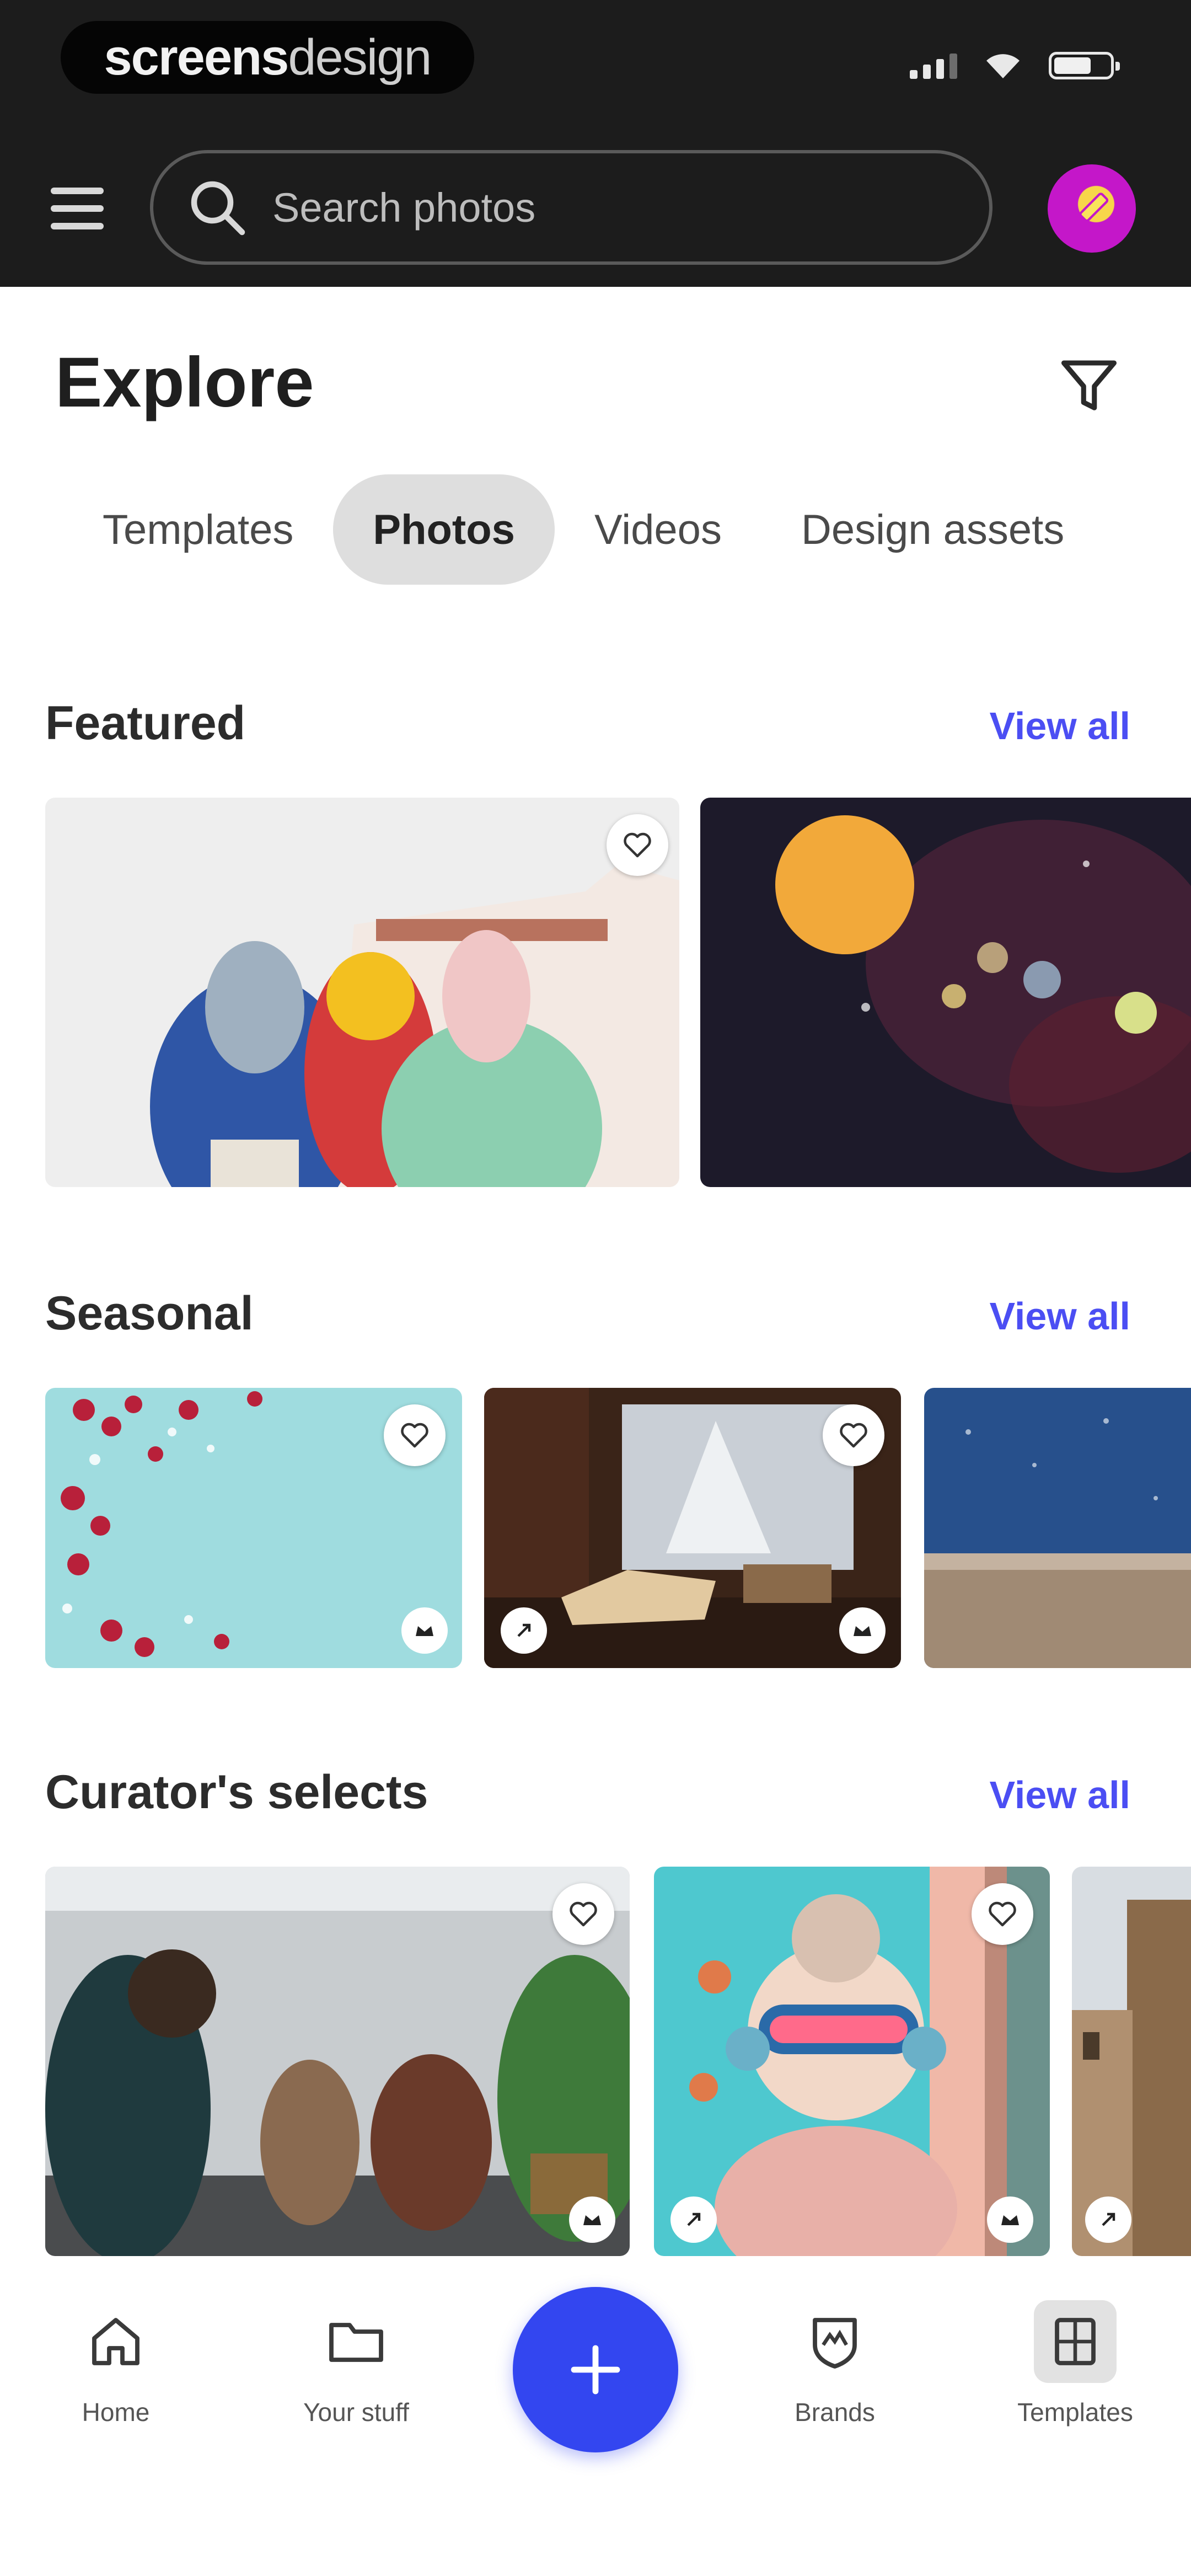 The width and height of the screenshot is (1191, 2576). I want to click on photo-people-laughing, so click(362, 992).